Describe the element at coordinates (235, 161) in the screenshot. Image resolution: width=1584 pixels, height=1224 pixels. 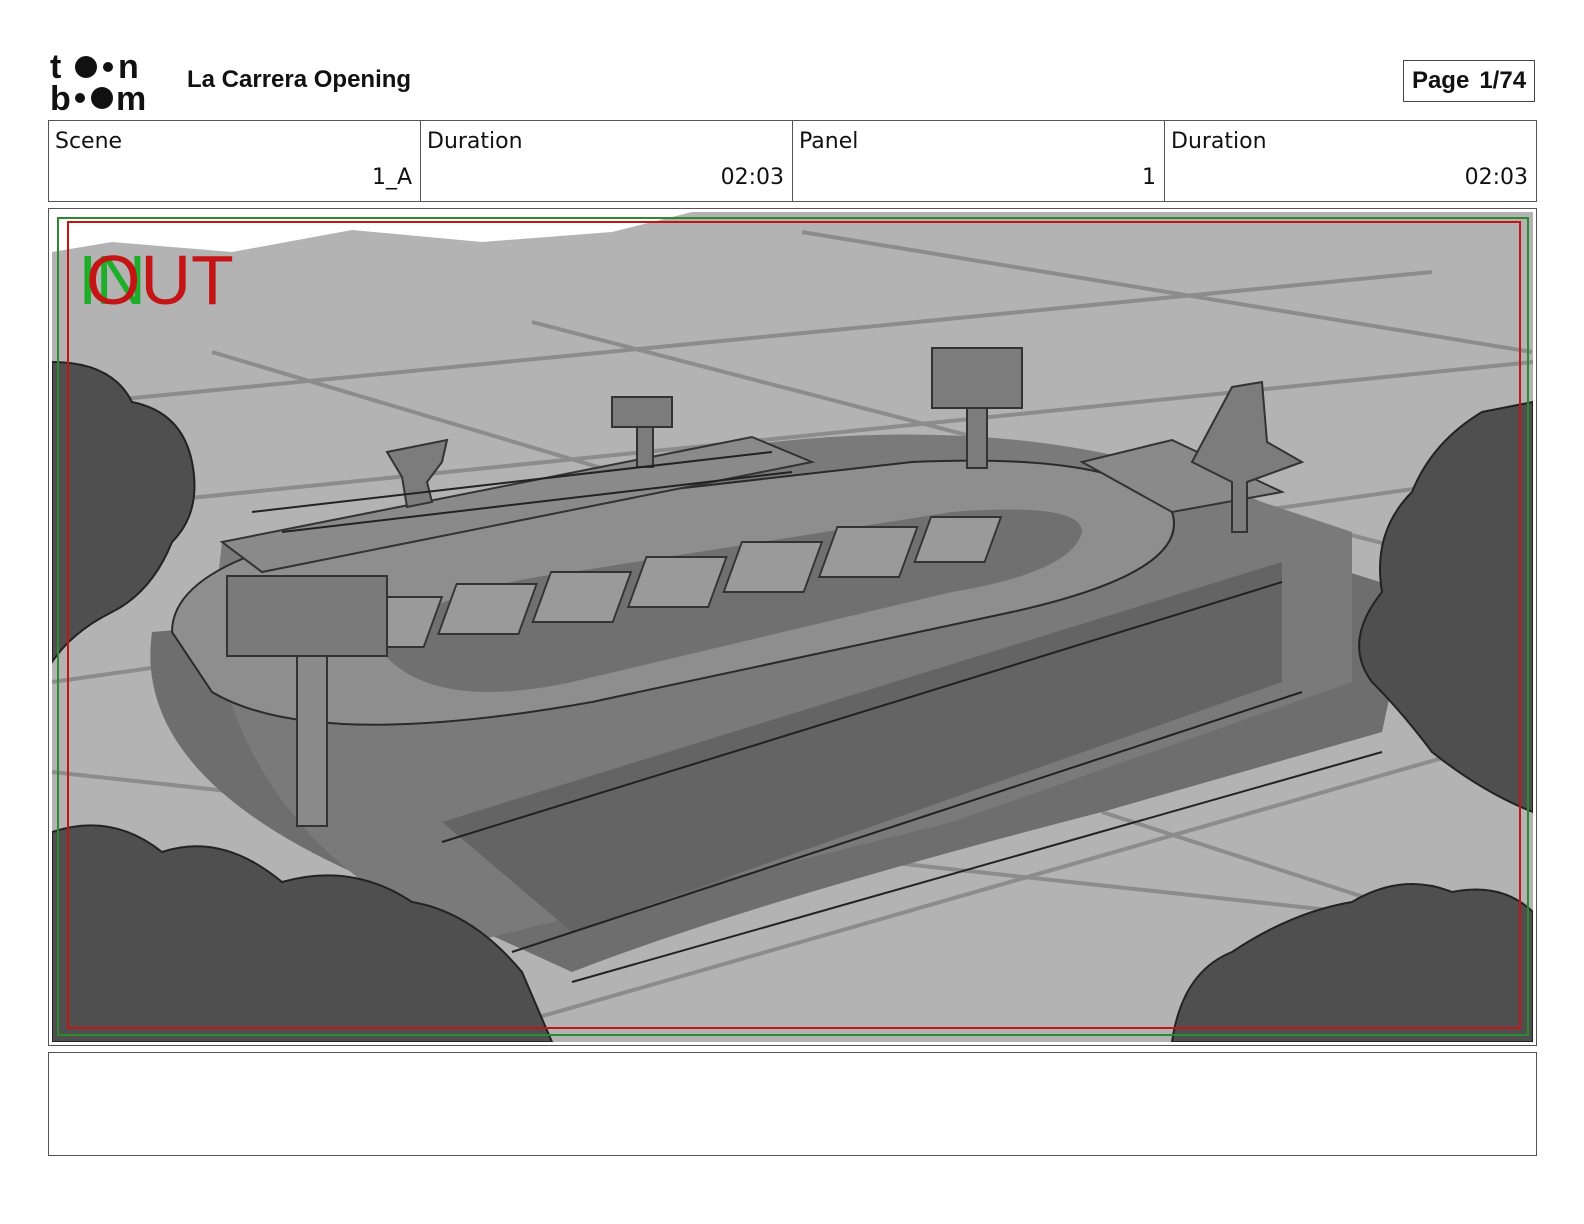
I see `scene-cell: Scene 1_A` at that location.